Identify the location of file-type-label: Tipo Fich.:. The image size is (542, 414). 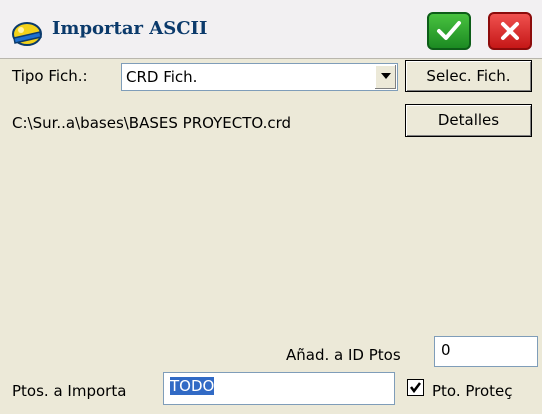
(50, 76).